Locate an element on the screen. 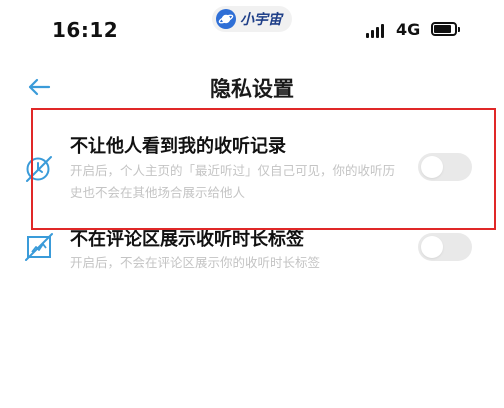  hide-duration-label-toggle is located at coordinates (445, 247).